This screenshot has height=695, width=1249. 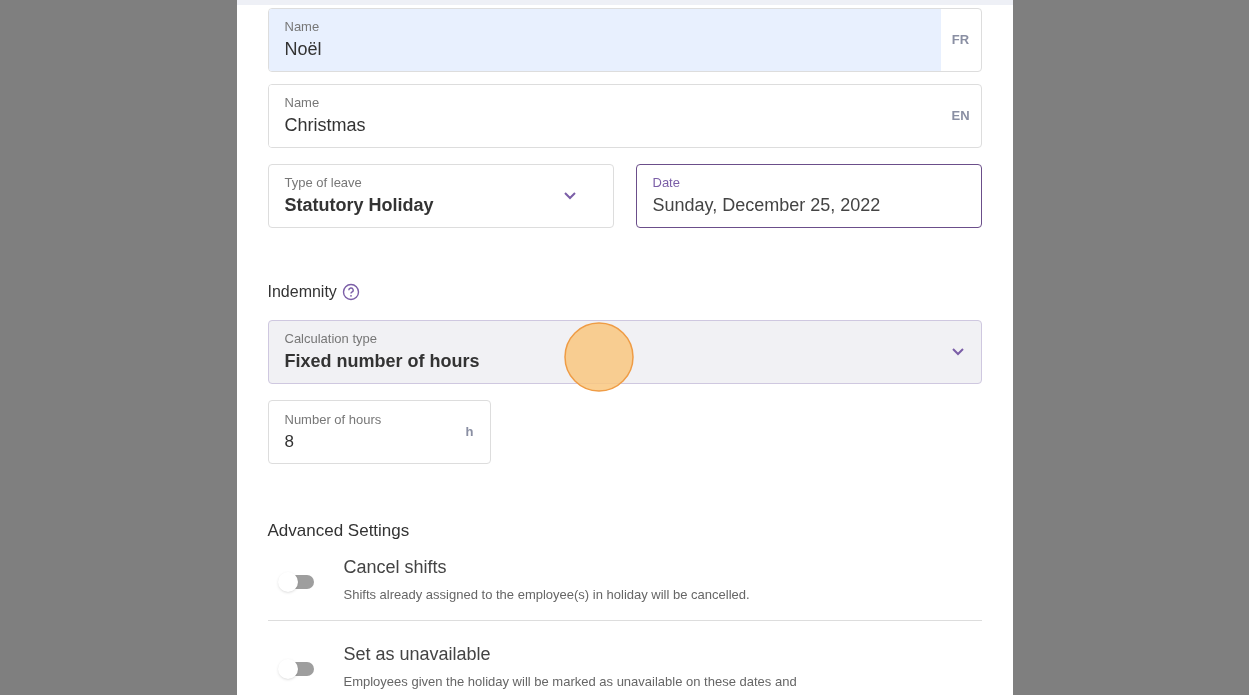 What do you see at coordinates (624, 40) in the screenshot?
I see `name-field: Name Noël FR` at bounding box center [624, 40].